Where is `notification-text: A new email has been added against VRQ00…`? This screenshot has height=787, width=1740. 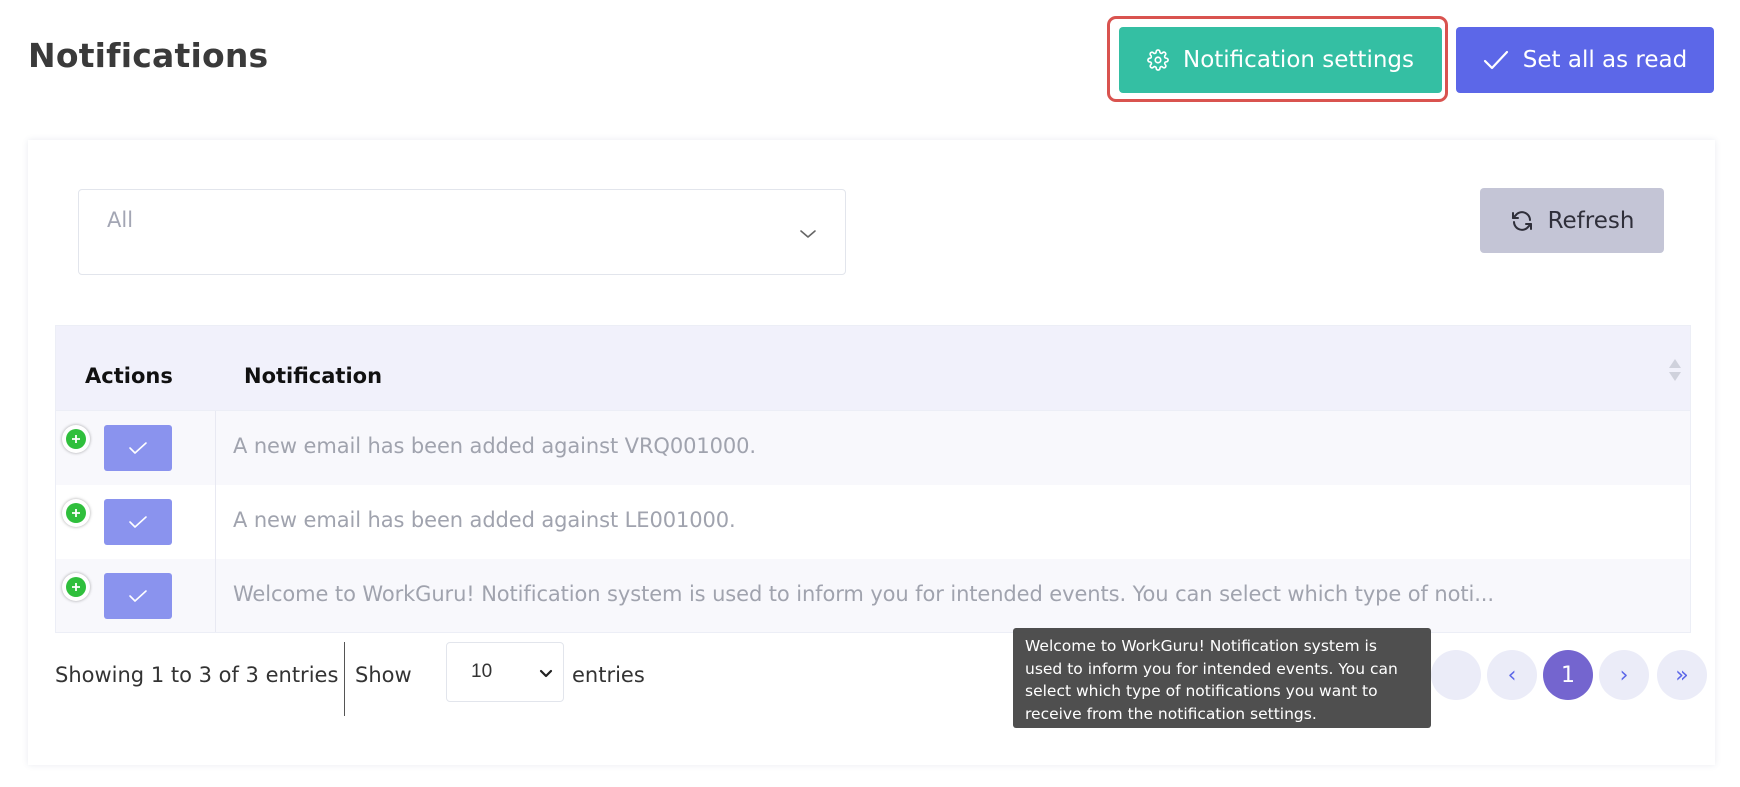
notification-text: A new email has been added against VRQ00… is located at coordinates (495, 446).